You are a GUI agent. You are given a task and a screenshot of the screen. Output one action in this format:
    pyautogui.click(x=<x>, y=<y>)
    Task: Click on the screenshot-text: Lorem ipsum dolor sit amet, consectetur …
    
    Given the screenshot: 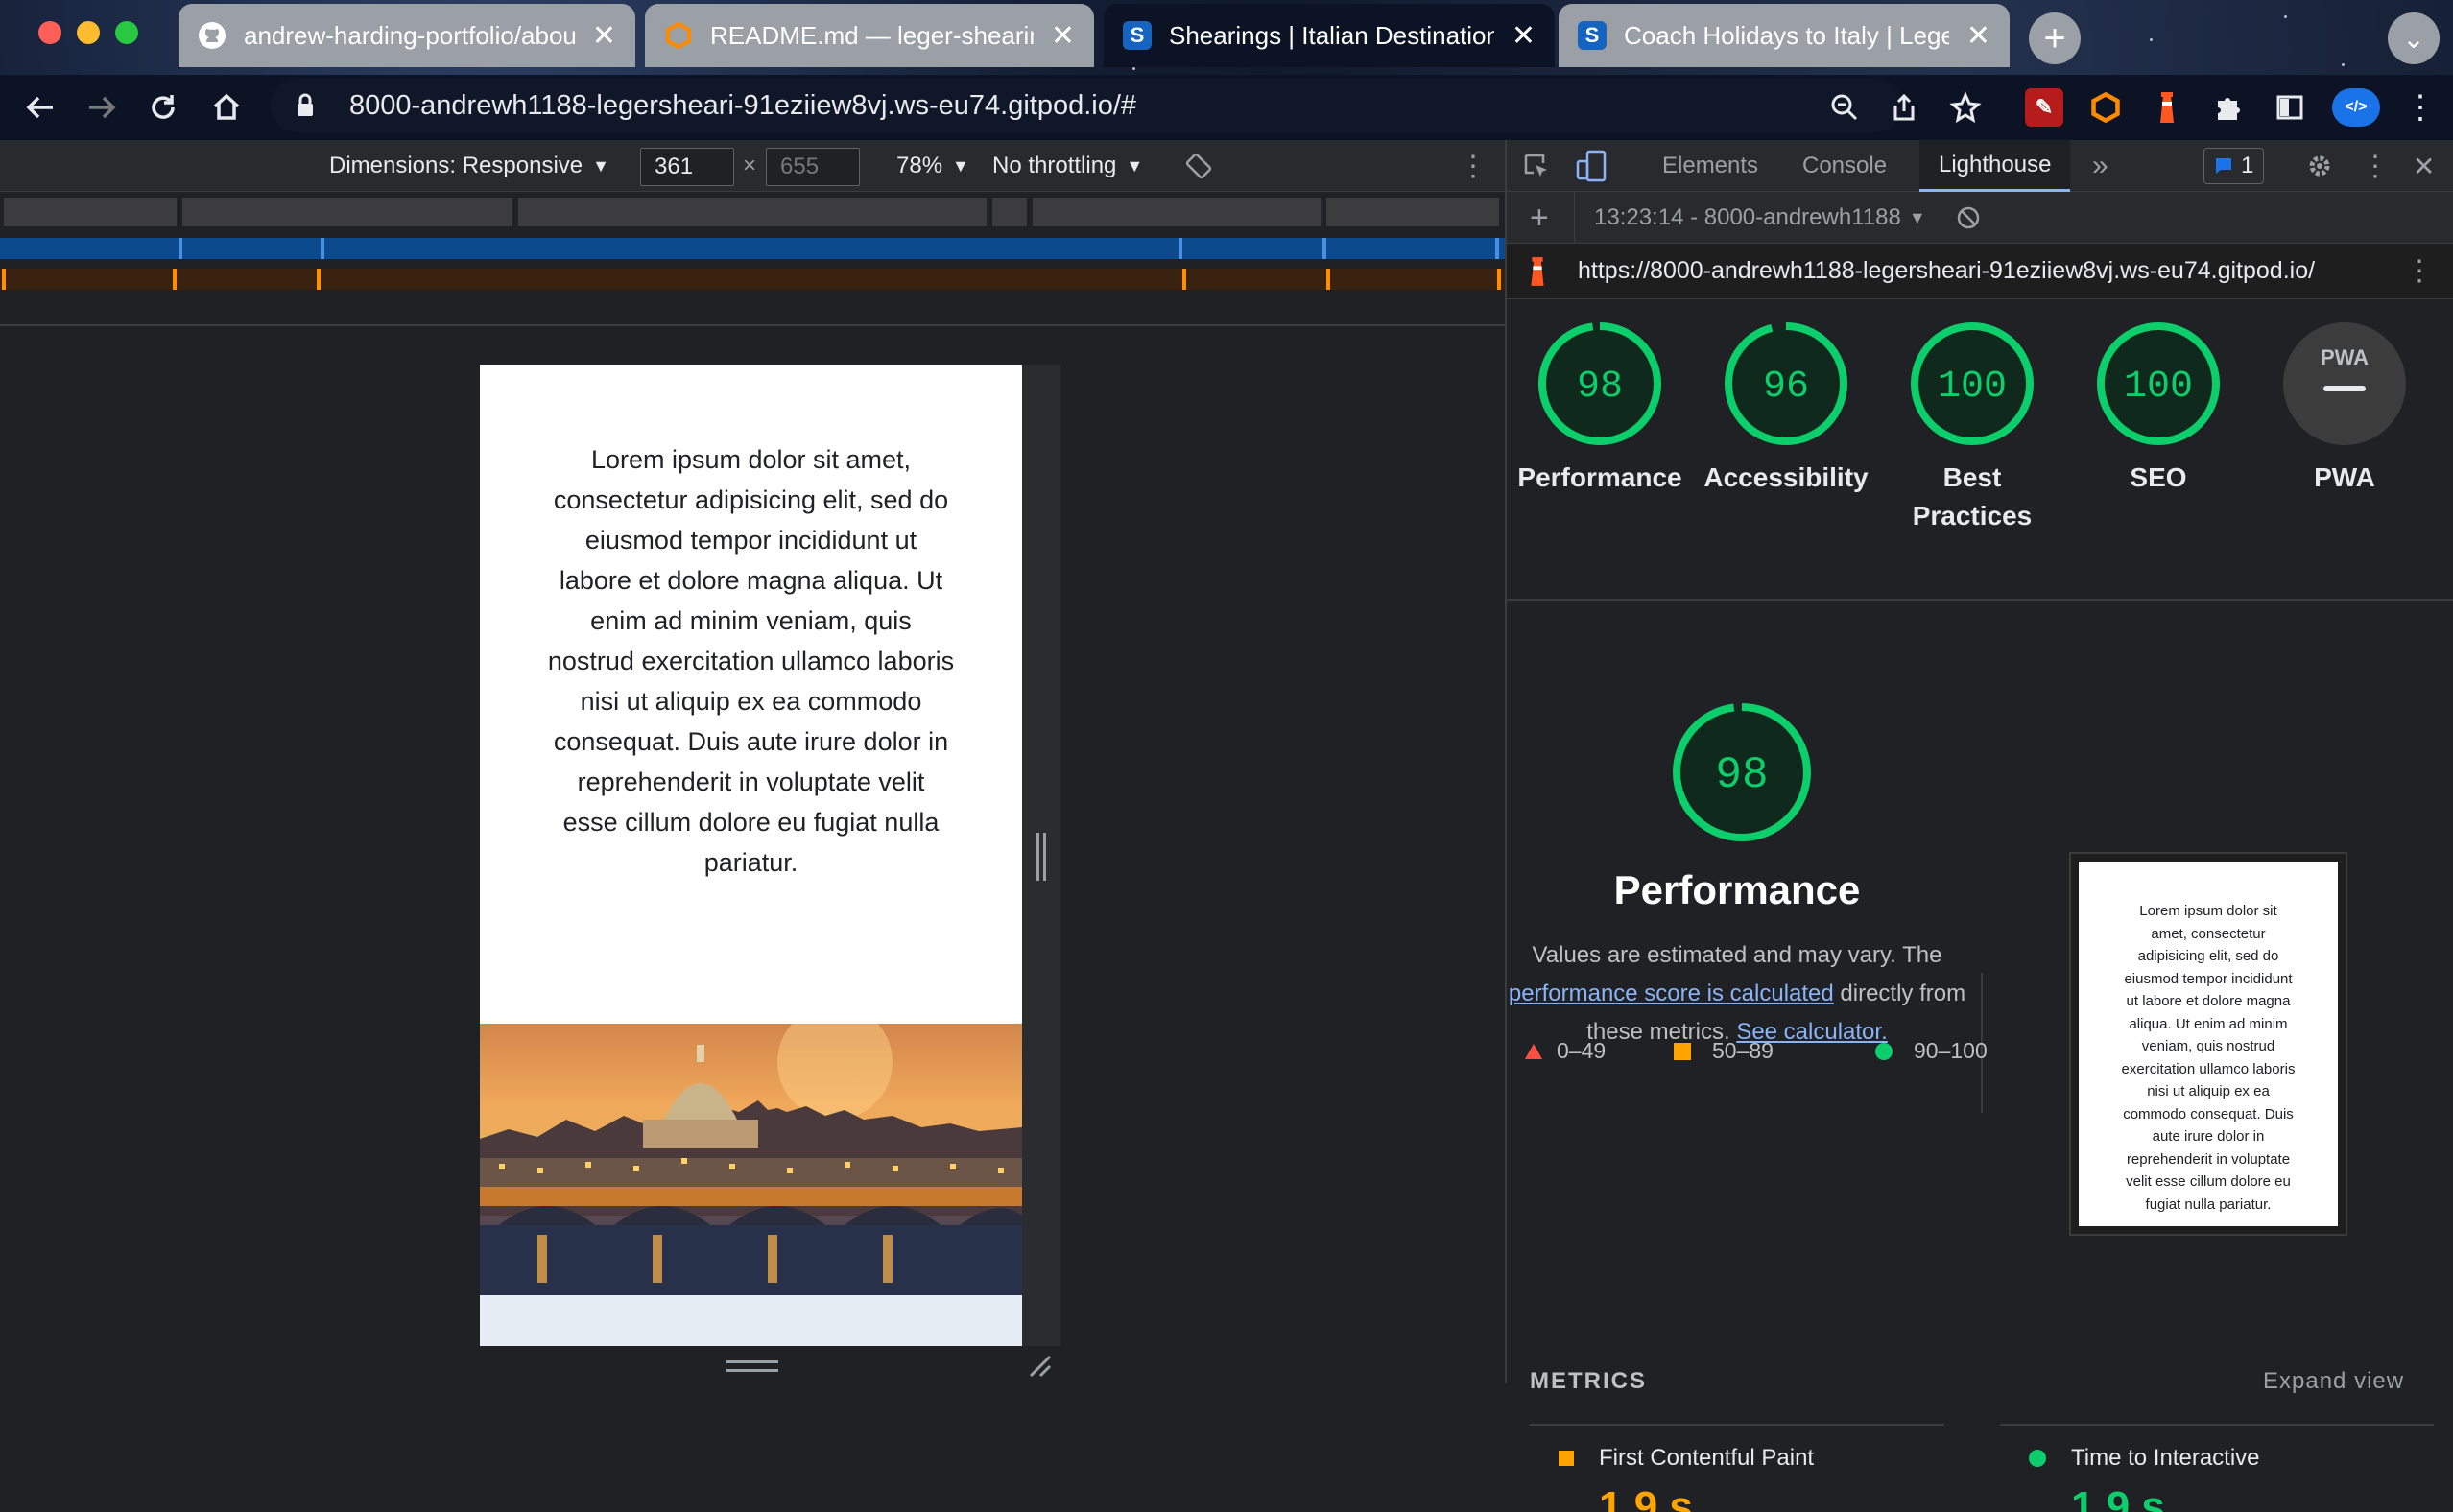 What is the action you would take?
    pyautogui.click(x=2208, y=1044)
    